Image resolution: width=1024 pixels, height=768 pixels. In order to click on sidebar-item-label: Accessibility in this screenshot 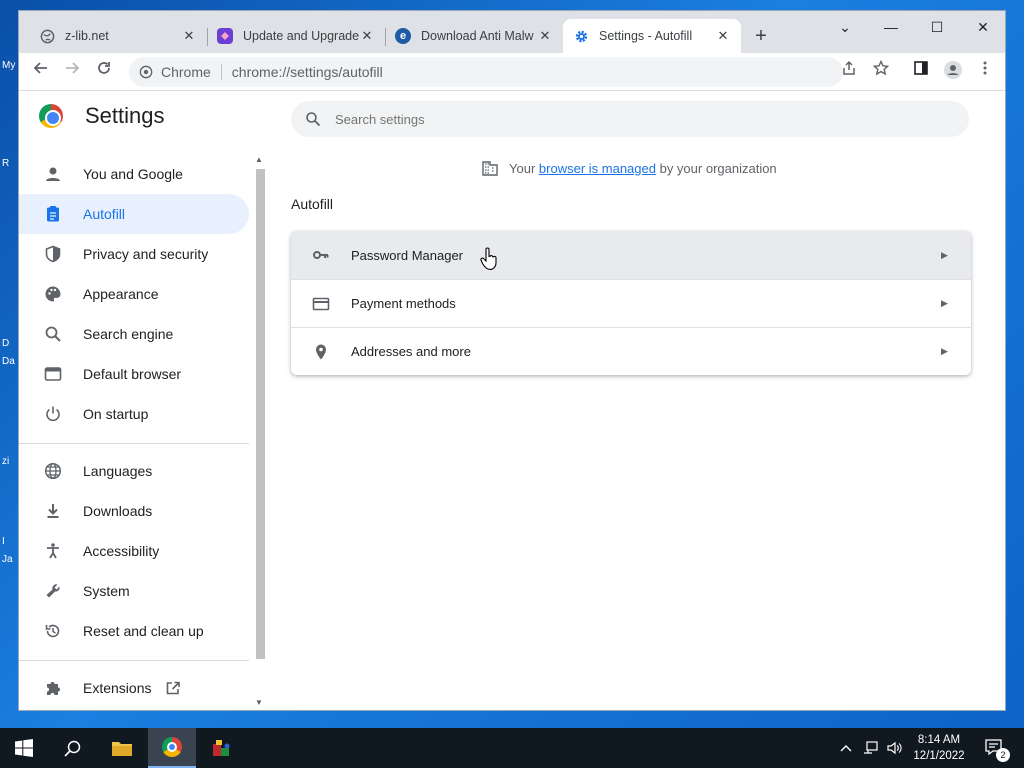, I will do `click(121, 551)`.